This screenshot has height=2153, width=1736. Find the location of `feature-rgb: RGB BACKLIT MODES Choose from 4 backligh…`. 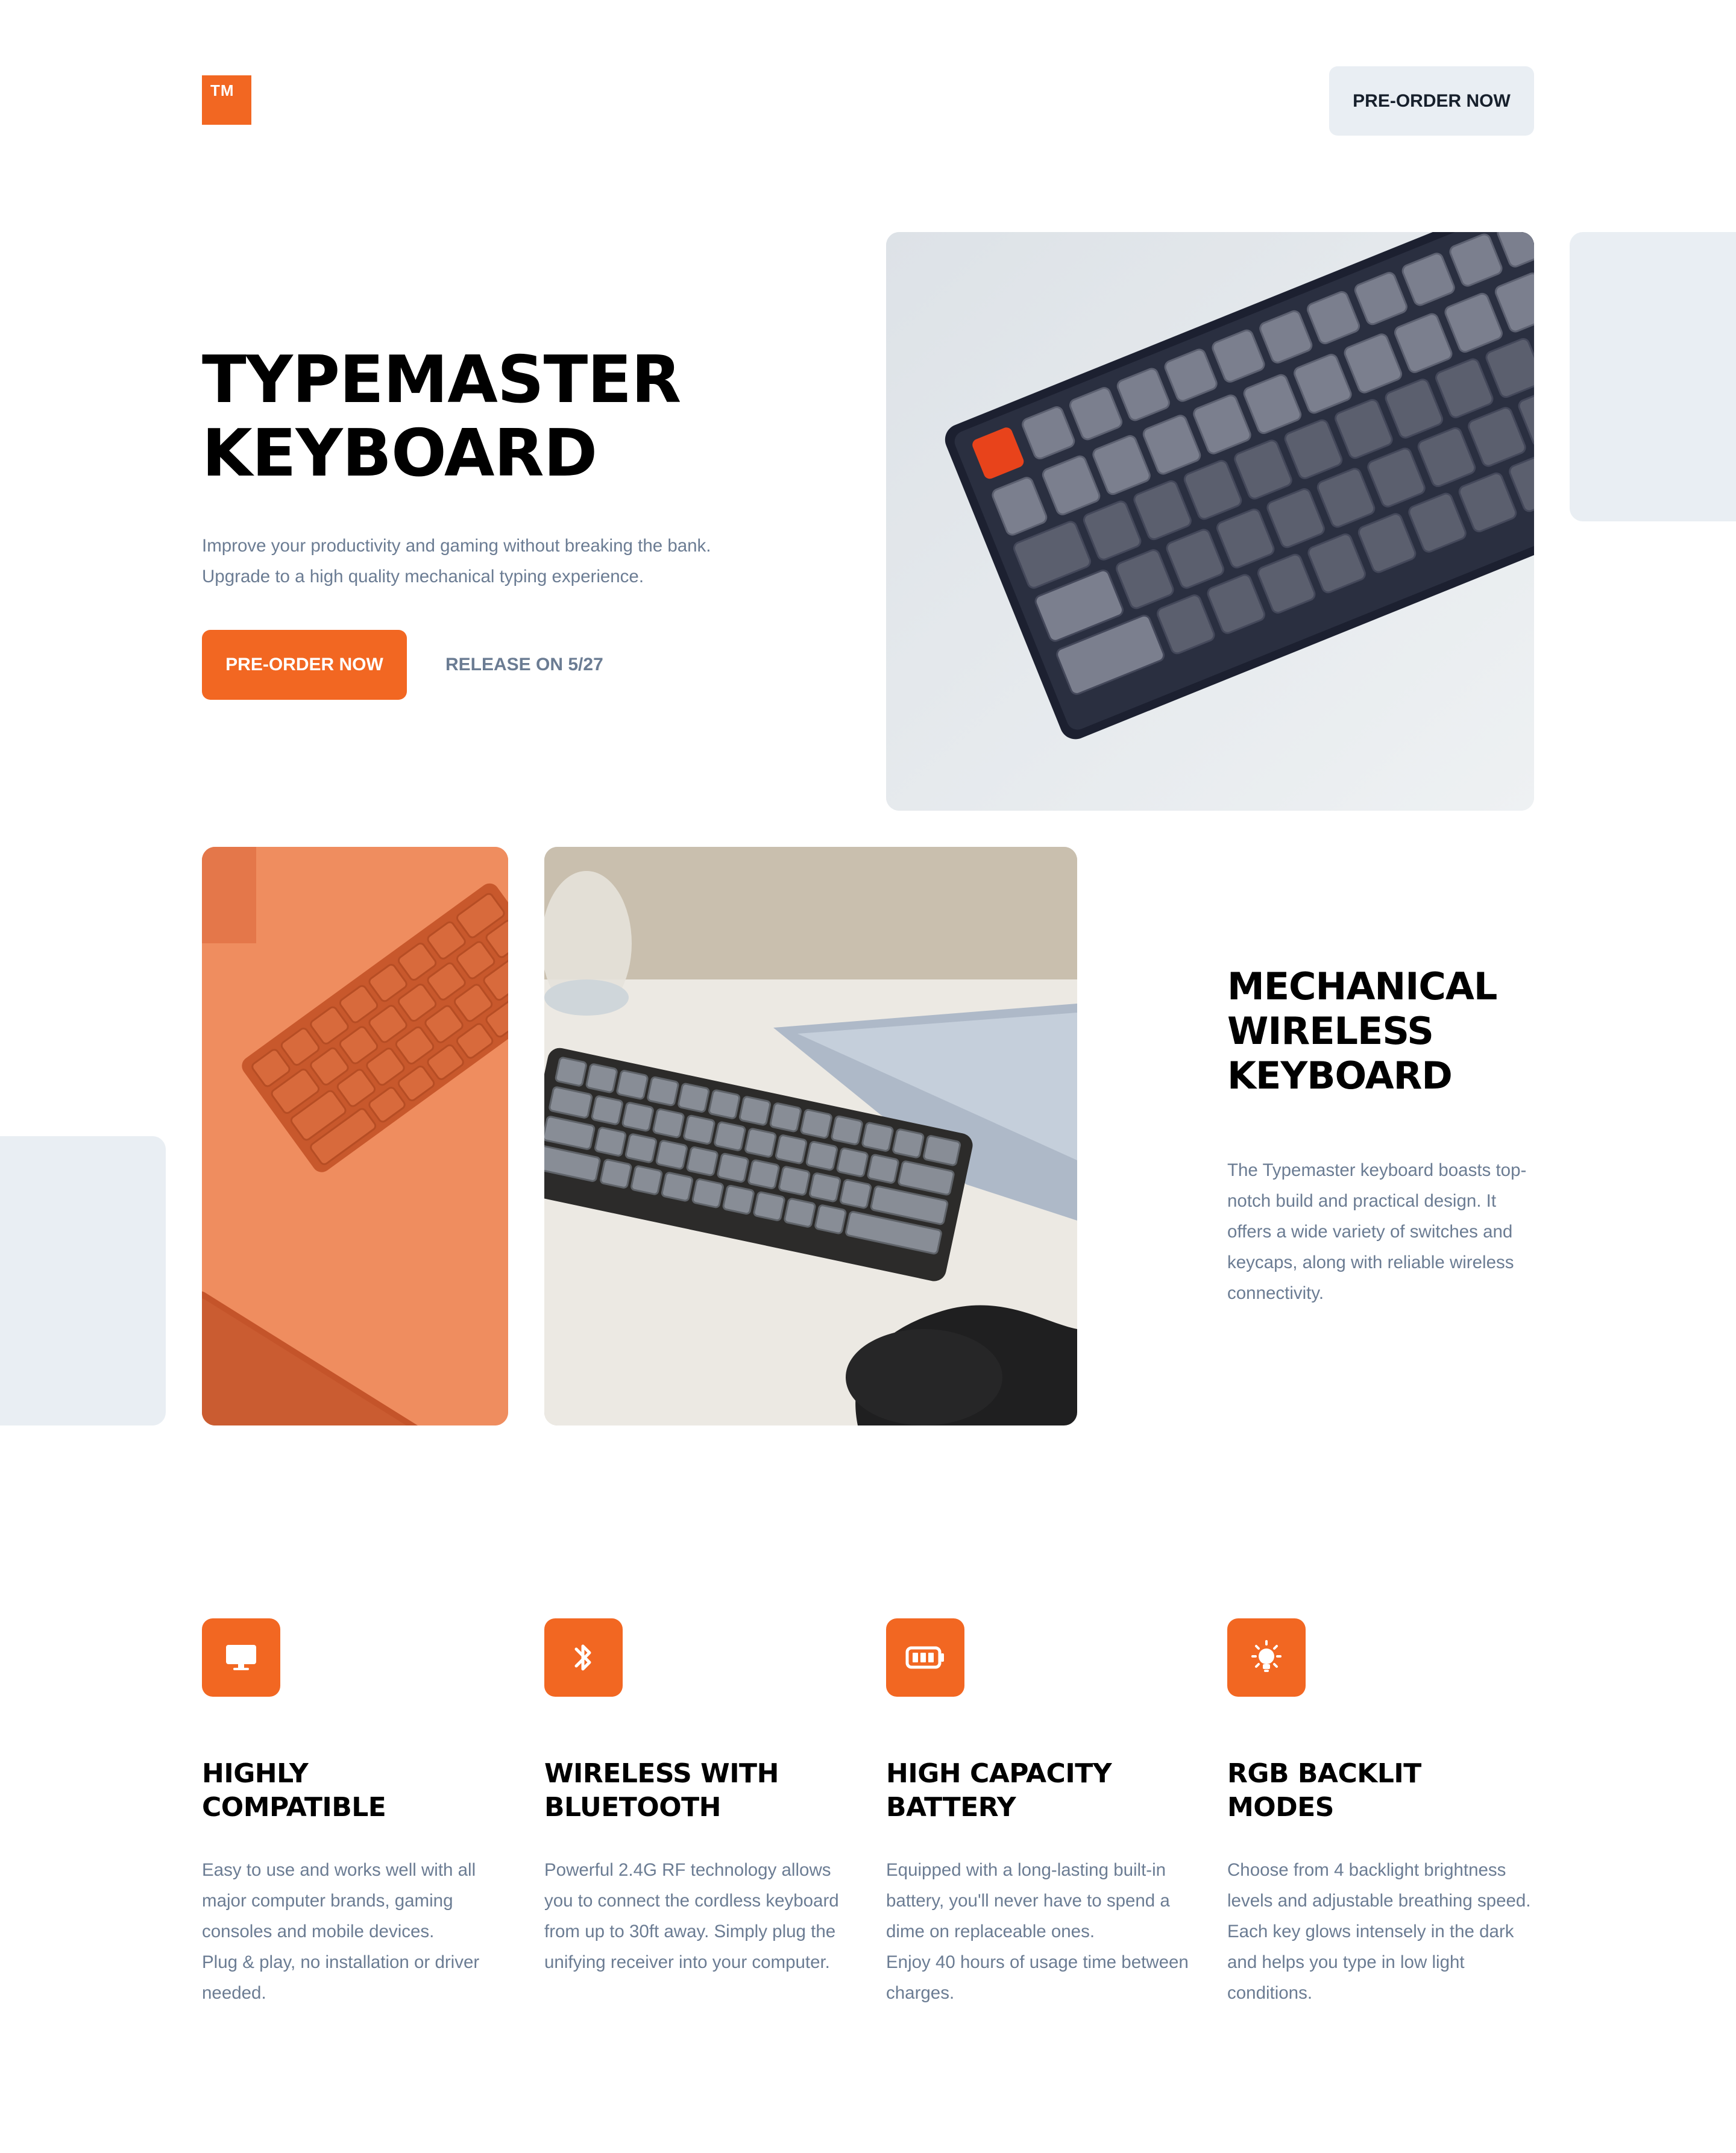

feature-rgb: RGB BACKLIT MODES Choose from 4 backligh… is located at coordinates (1384, 1813).